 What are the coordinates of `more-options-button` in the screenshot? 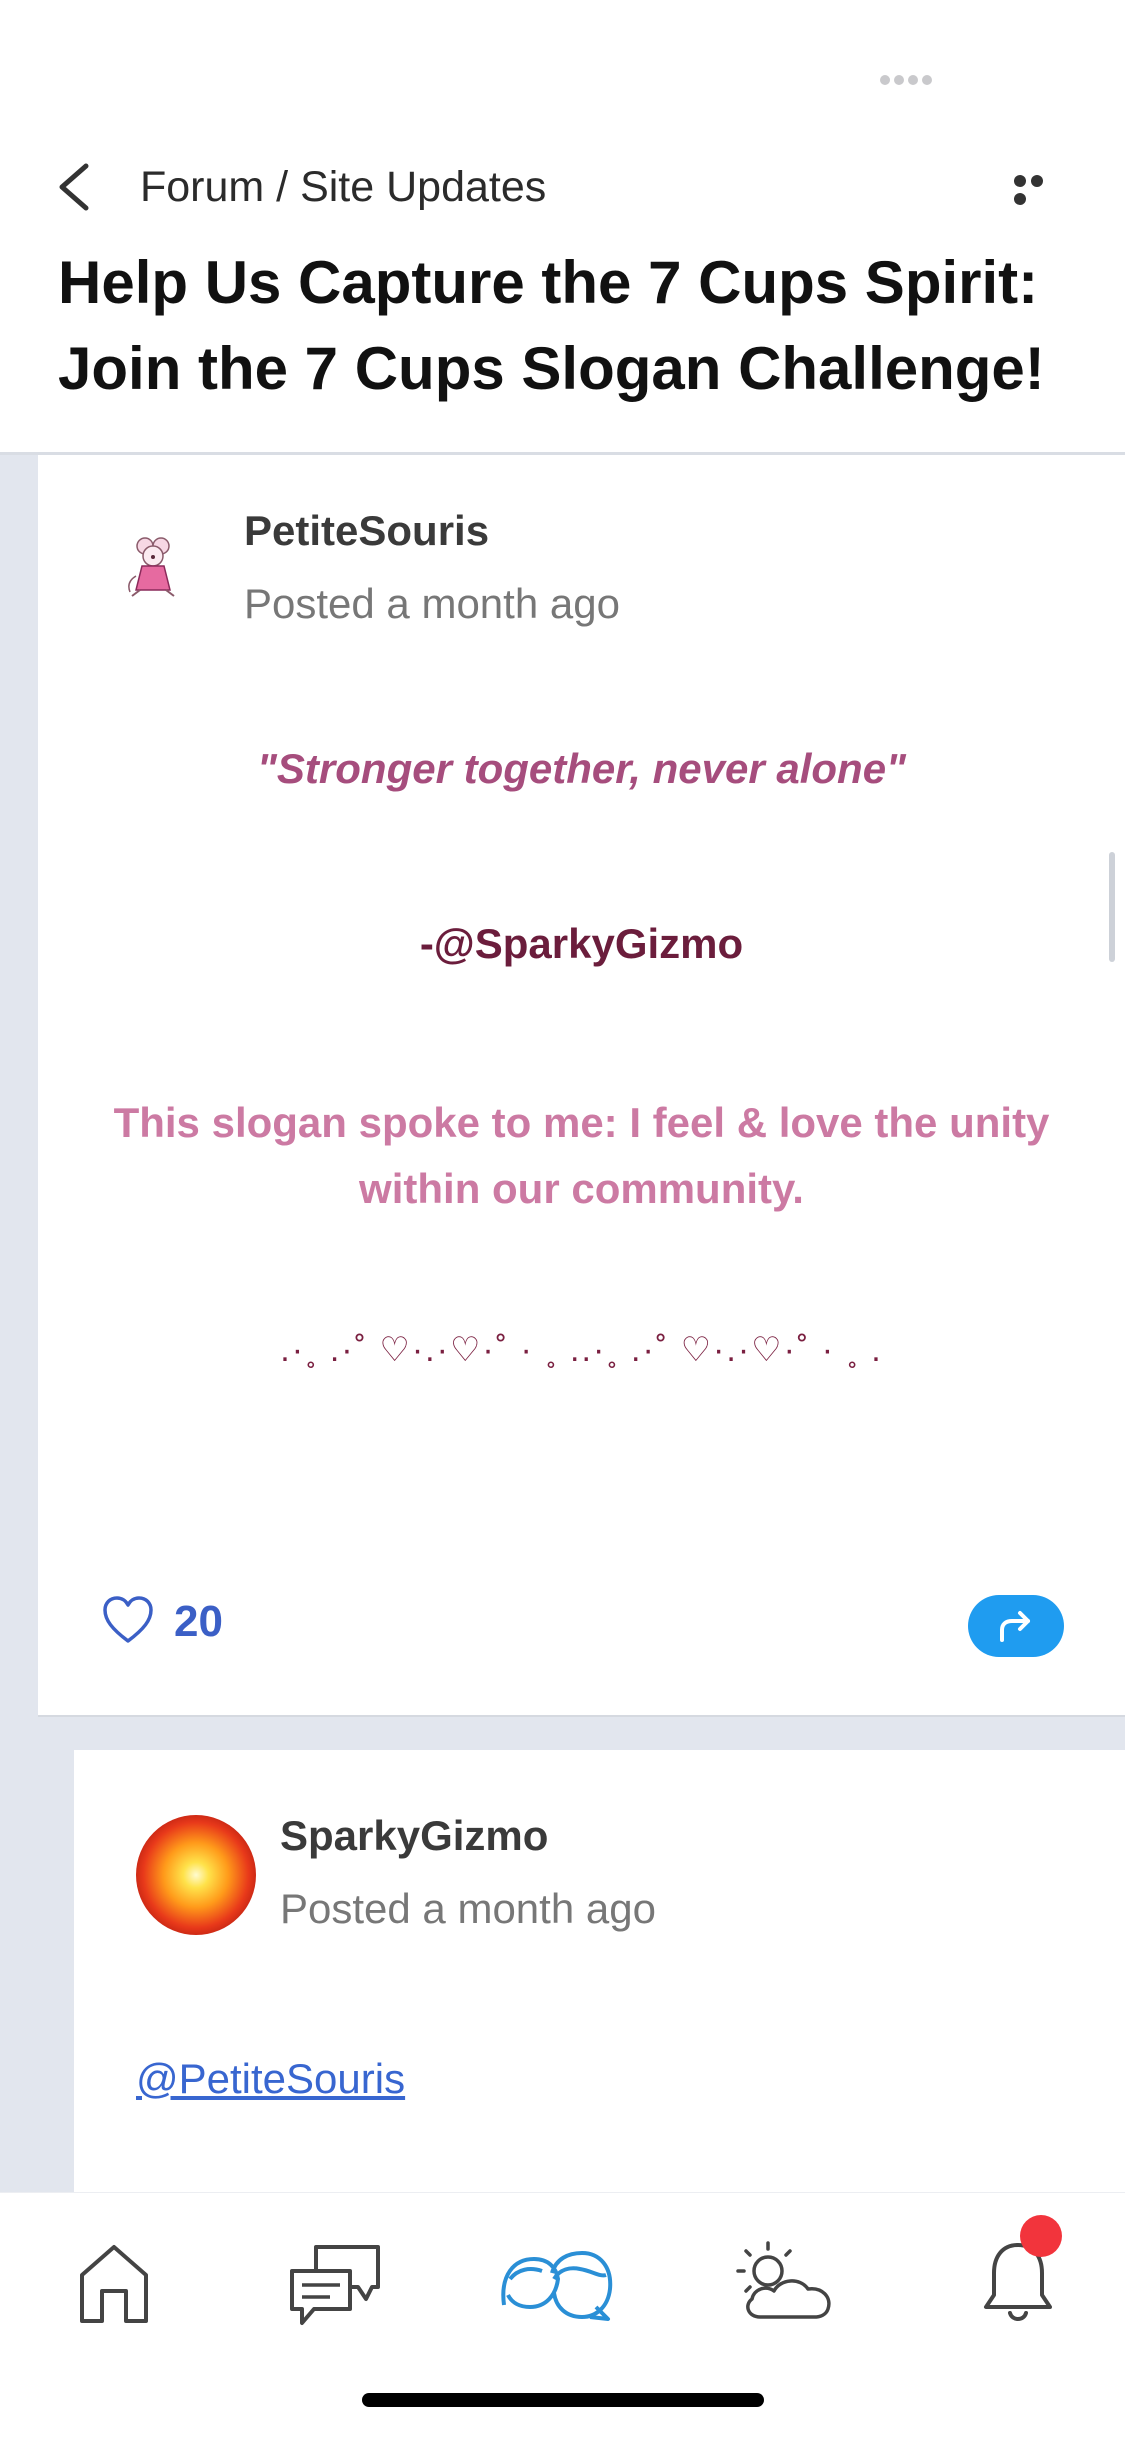 It's located at (1039, 188).